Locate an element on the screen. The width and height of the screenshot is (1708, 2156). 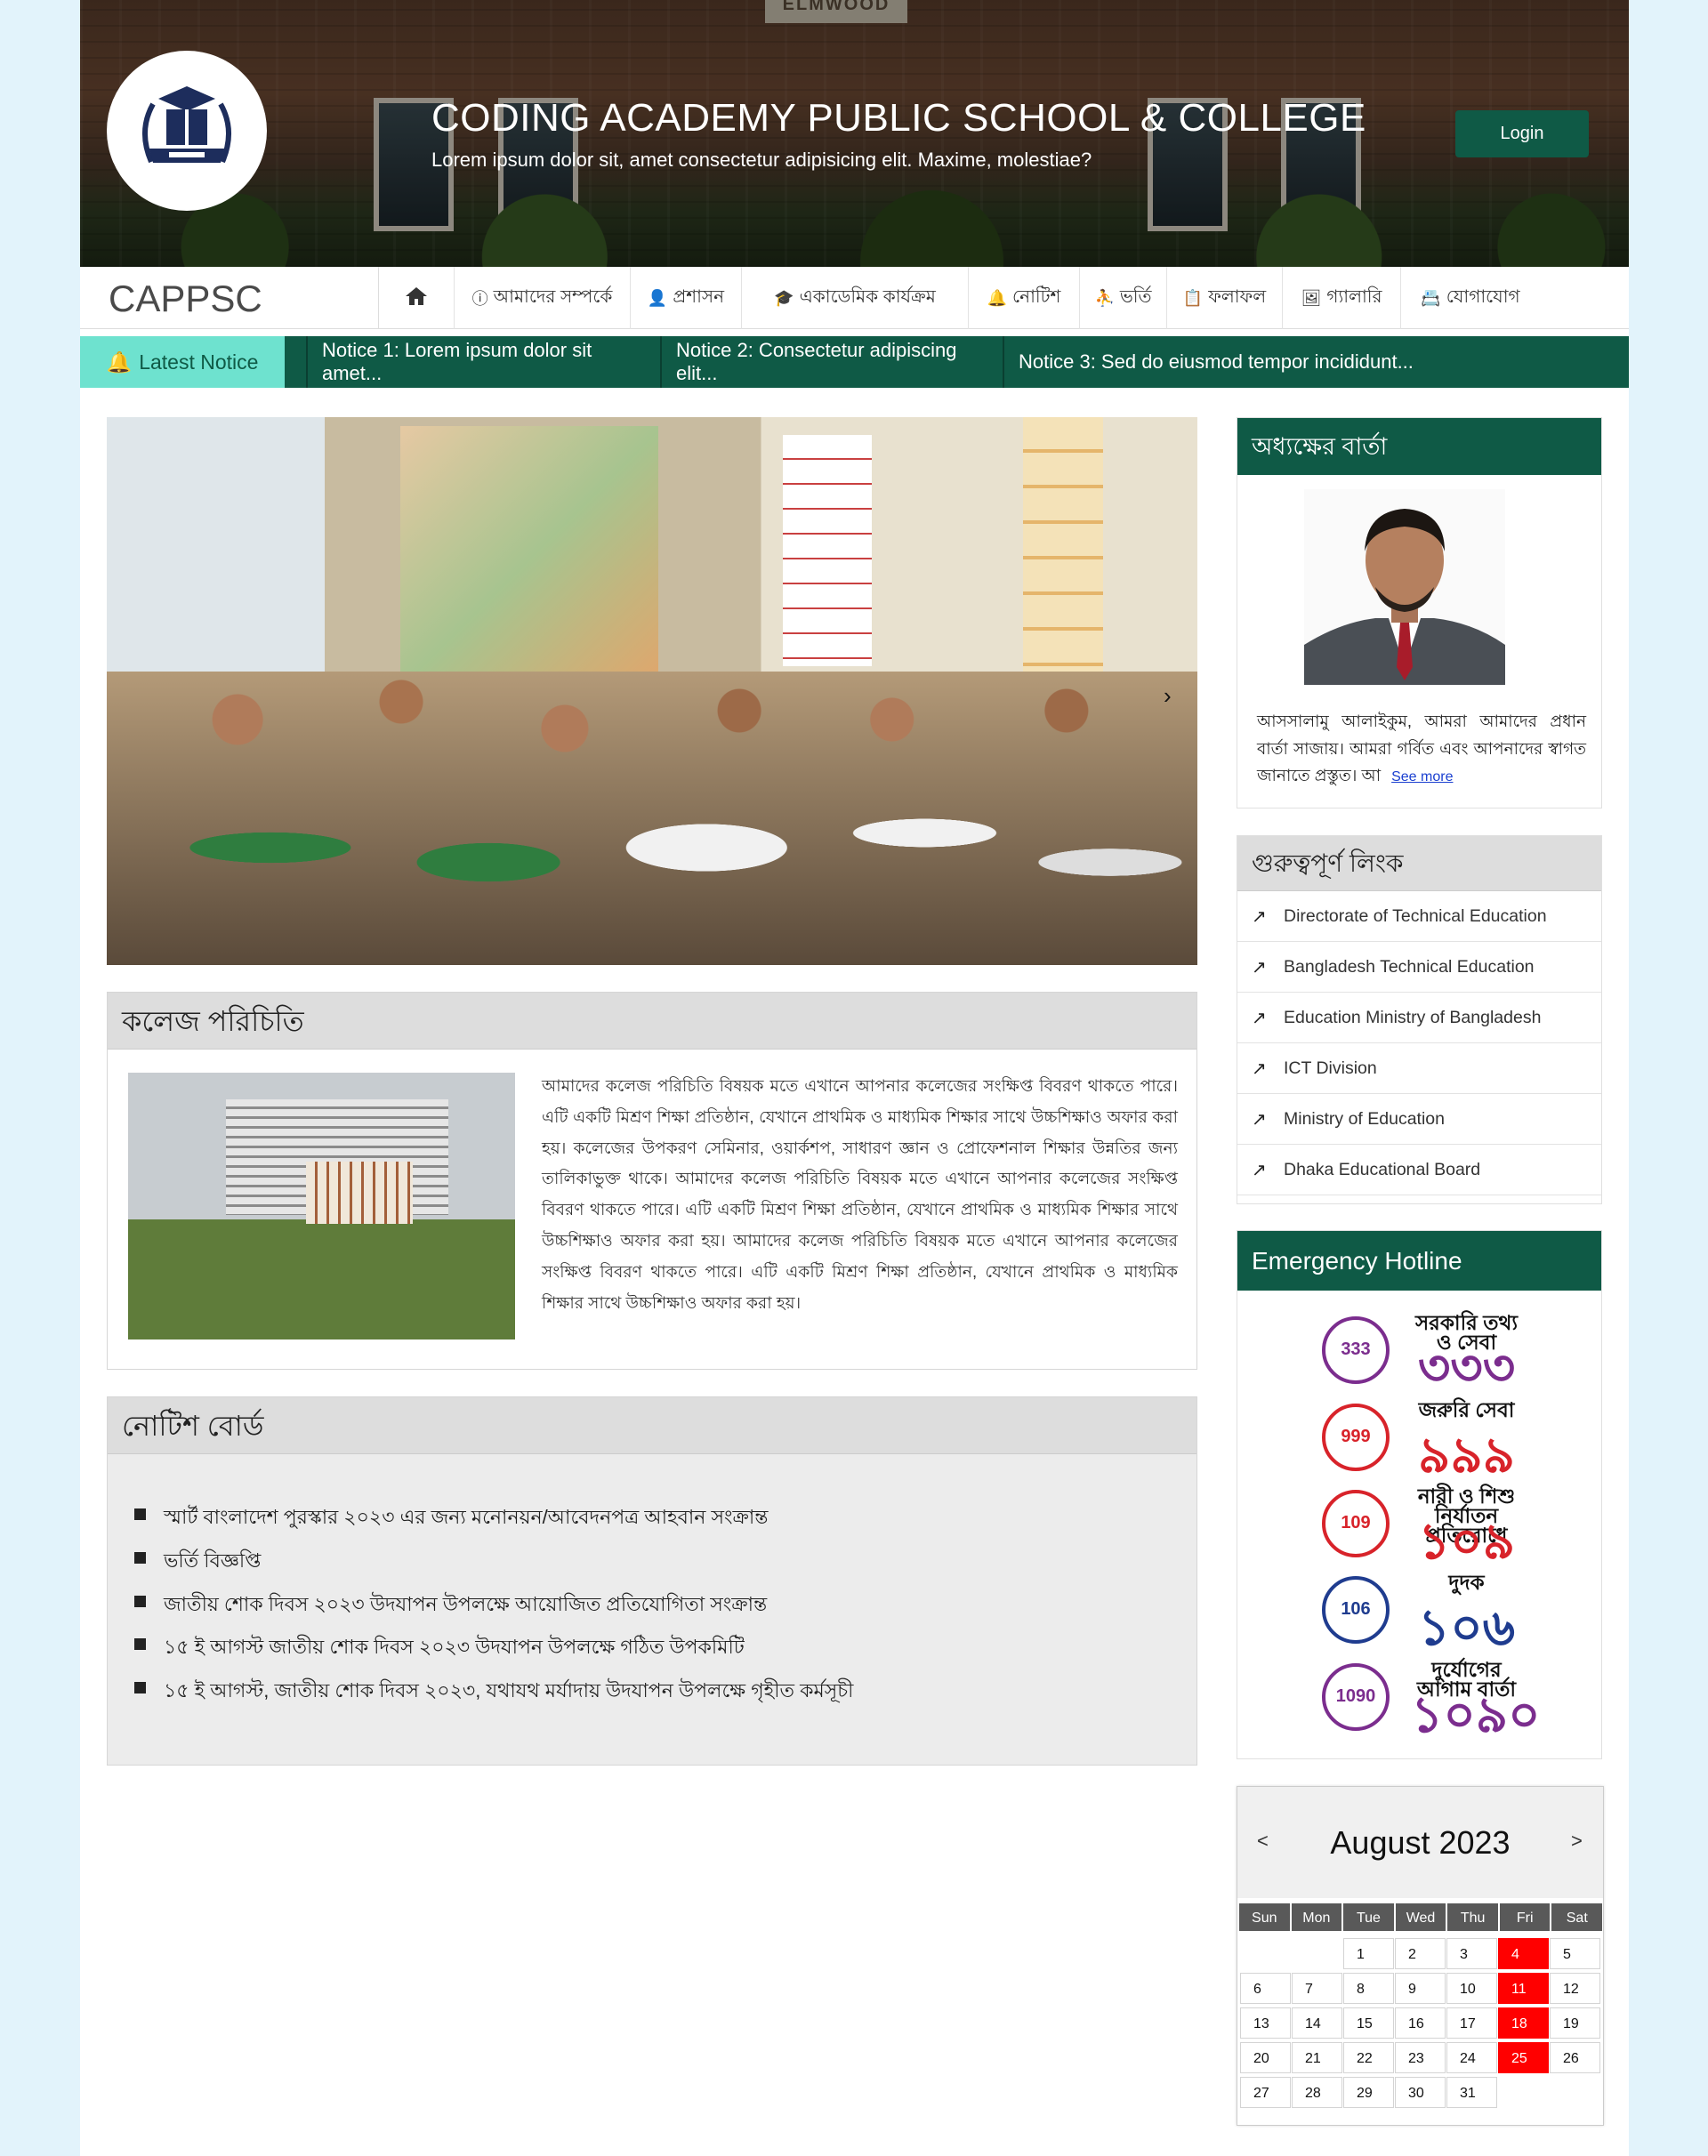
calendar-day: 29 is located at coordinates (1368, 2093).